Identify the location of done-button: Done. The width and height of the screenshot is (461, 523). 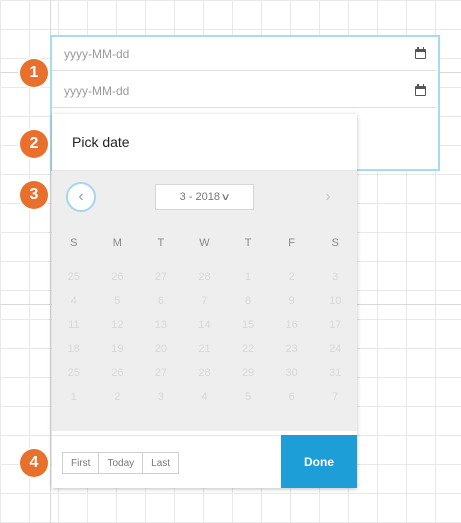
(319, 461).